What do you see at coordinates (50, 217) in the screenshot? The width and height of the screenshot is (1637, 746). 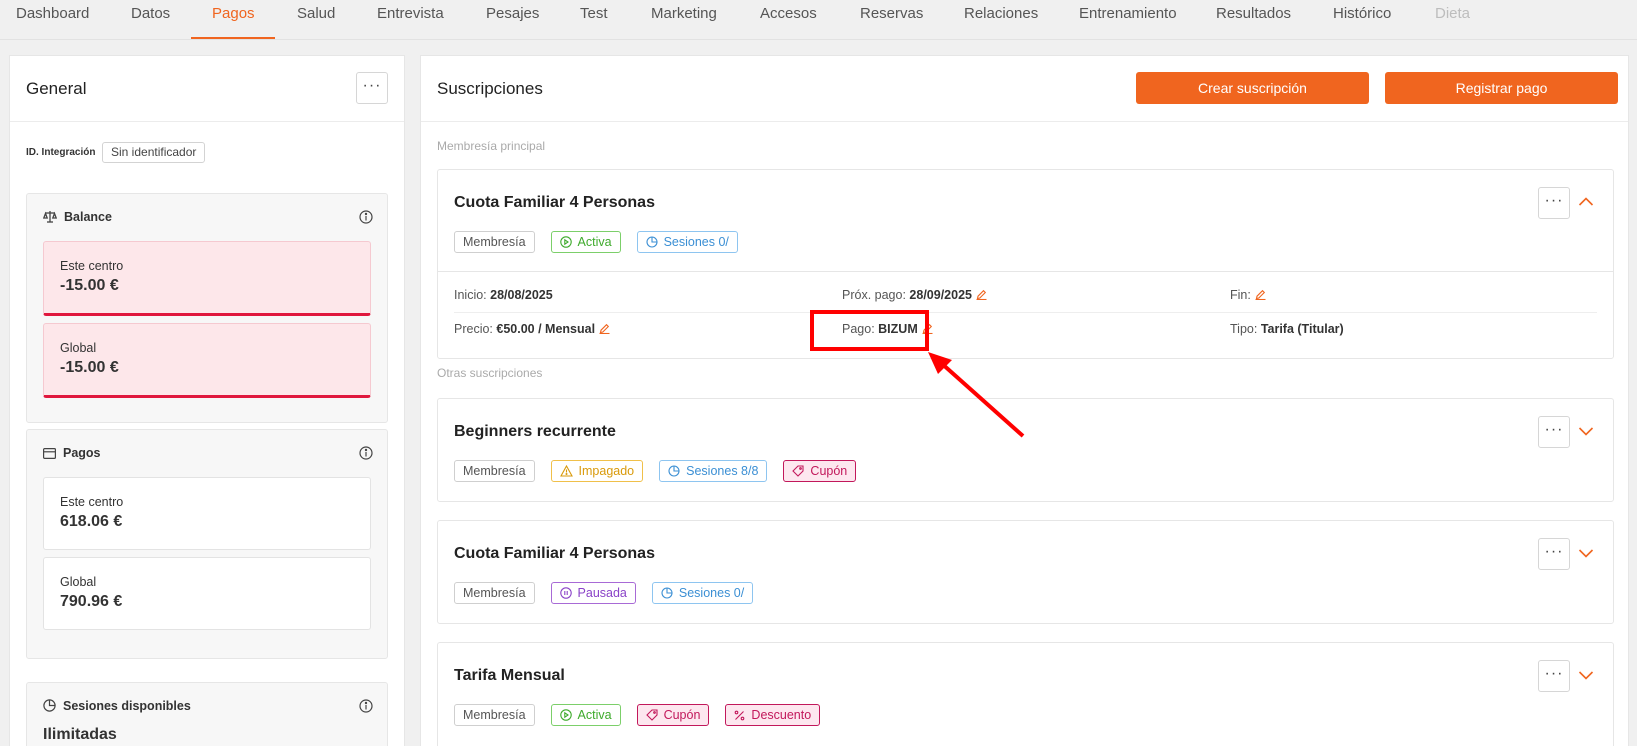 I see `scale-icon` at bounding box center [50, 217].